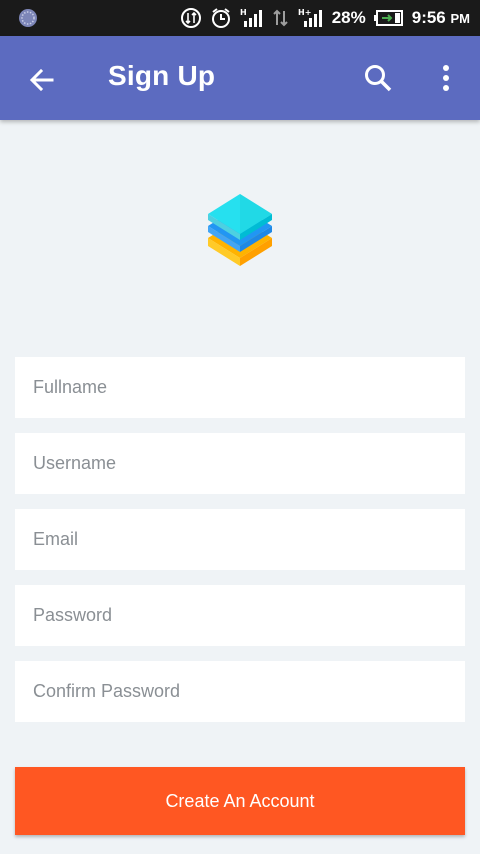  What do you see at coordinates (240, 801) in the screenshot?
I see `create-account-button: Create An Account` at bounding box center [240, 801].